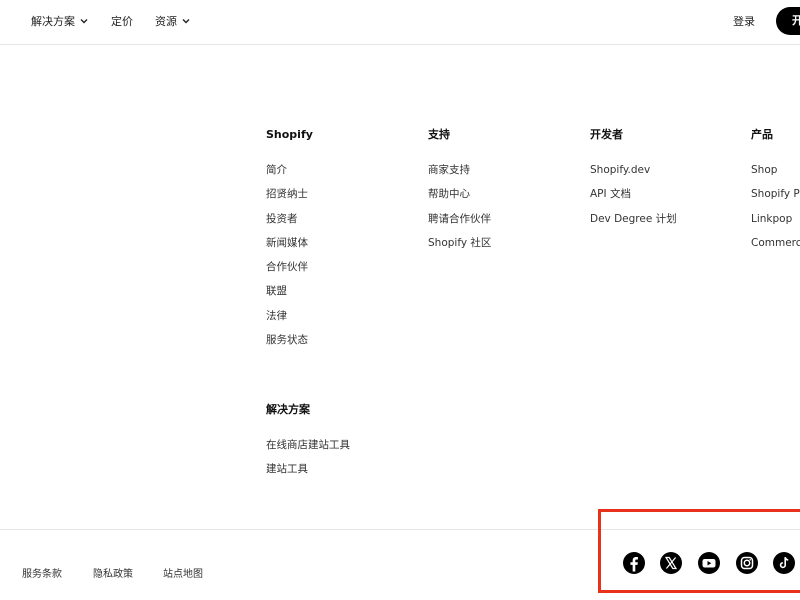  I want to click on footer-link: 帮助中心, so click(459, 194).